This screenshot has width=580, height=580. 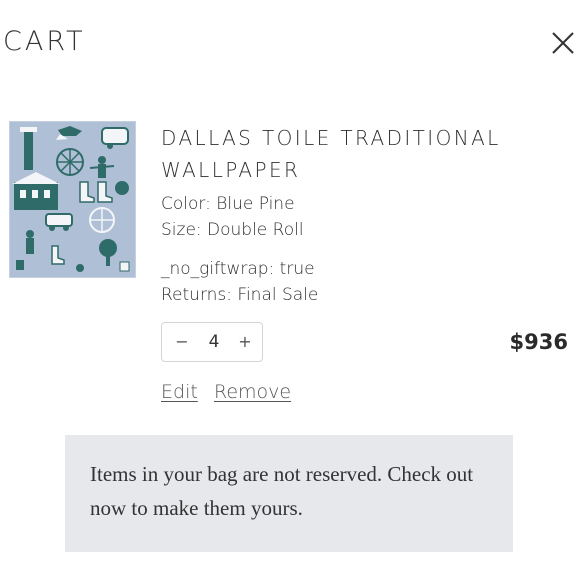 What do you see at coordinates (228, 204) in the screenshot?
I see `product-color: Color: Blue Pine` at bounding box center [228, 204].